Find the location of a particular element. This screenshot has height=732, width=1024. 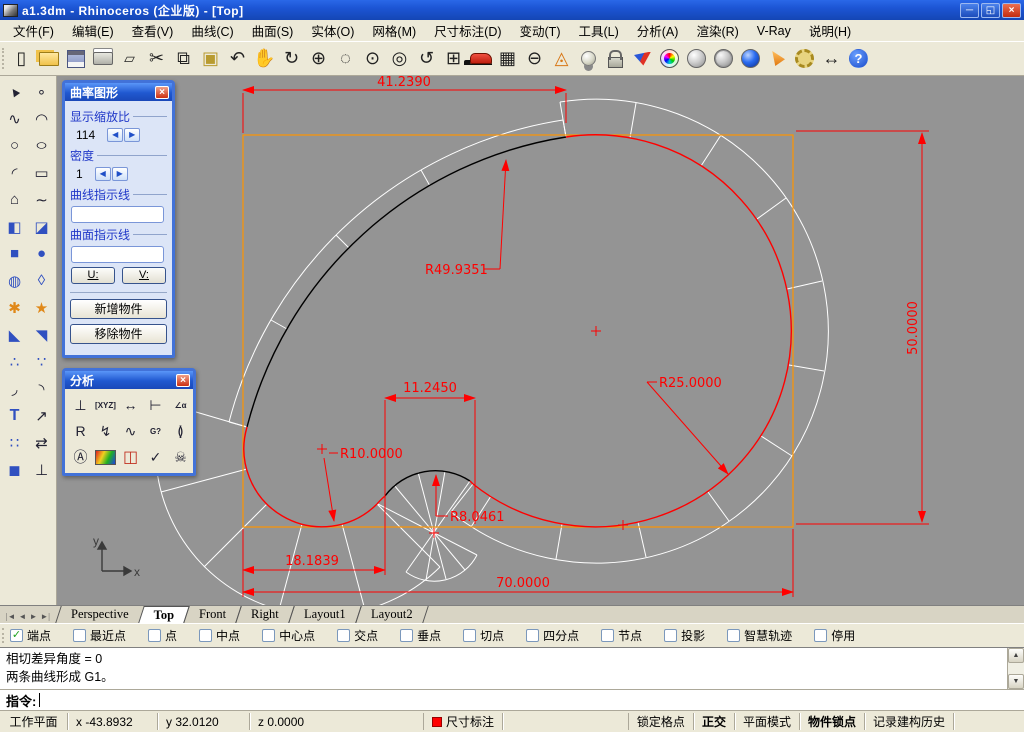

color-wheel-icon is located at coordinates (669, 58).